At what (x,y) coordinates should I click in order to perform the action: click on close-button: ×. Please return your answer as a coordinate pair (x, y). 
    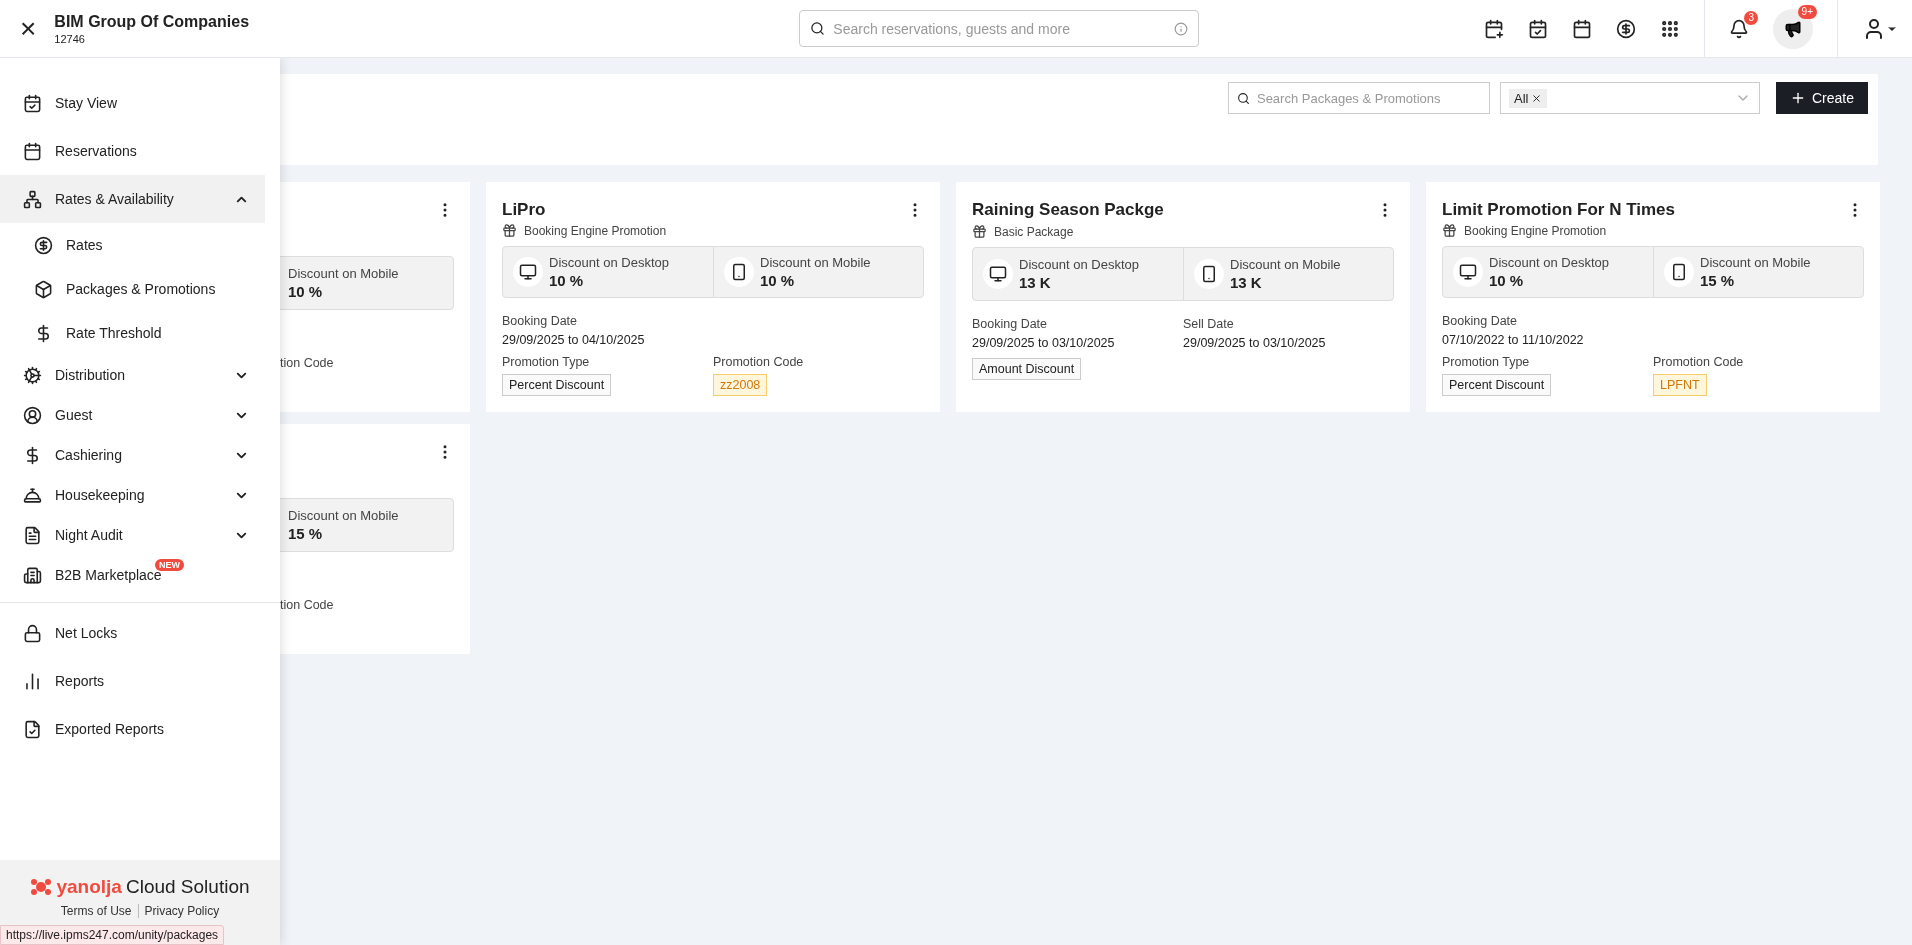
    Looking at the image, I should click on (28, 28).